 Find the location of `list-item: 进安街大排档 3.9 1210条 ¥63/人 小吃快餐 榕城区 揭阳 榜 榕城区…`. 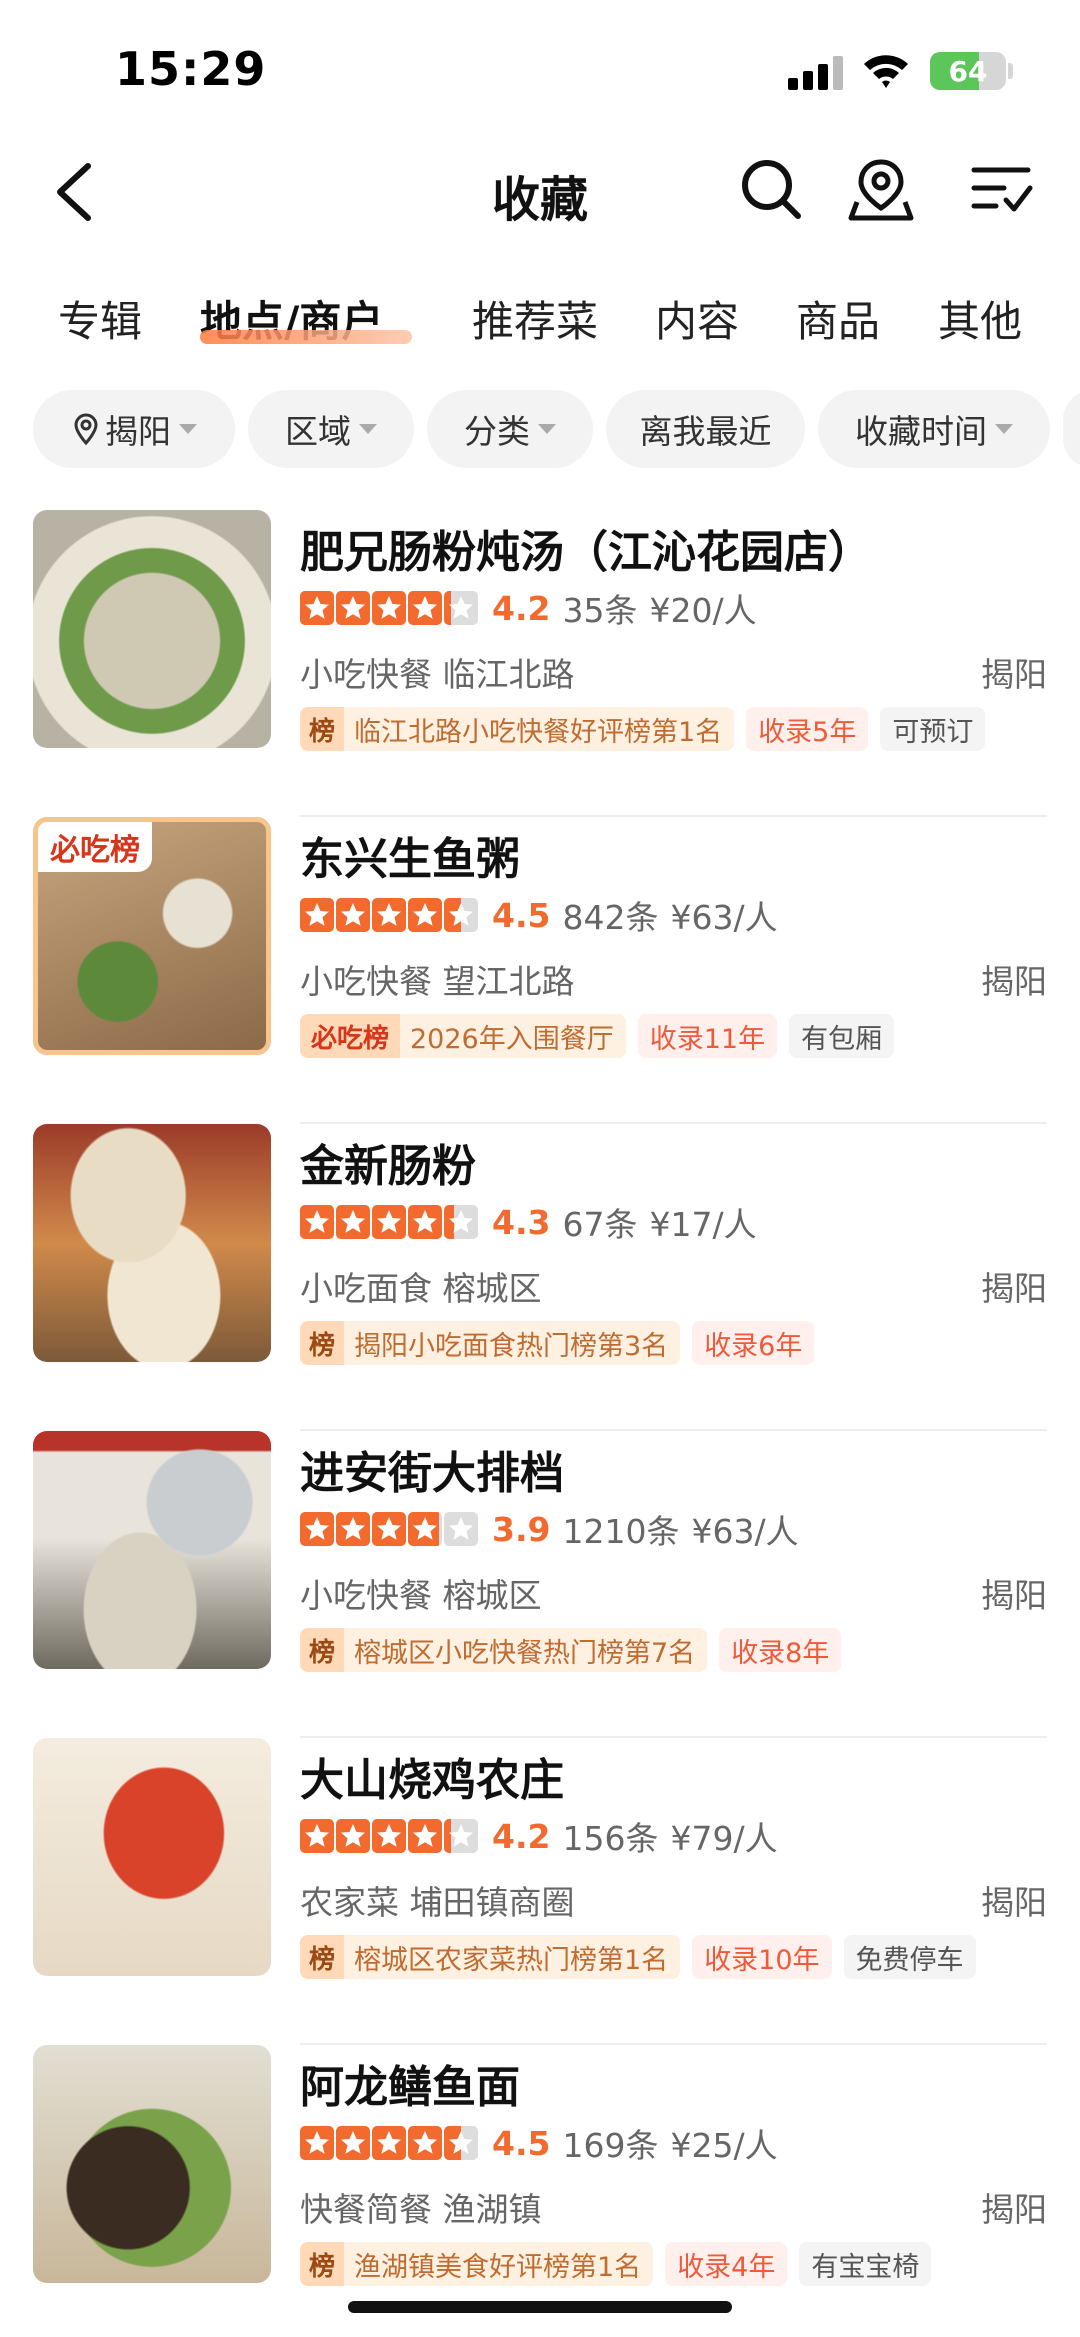

list-item: 进安街大排档 3.9 1210条 ¥63/人 小吃快餐 榕城区 揭阳 榜 榕城区… is located at coordinates (540, 1584).